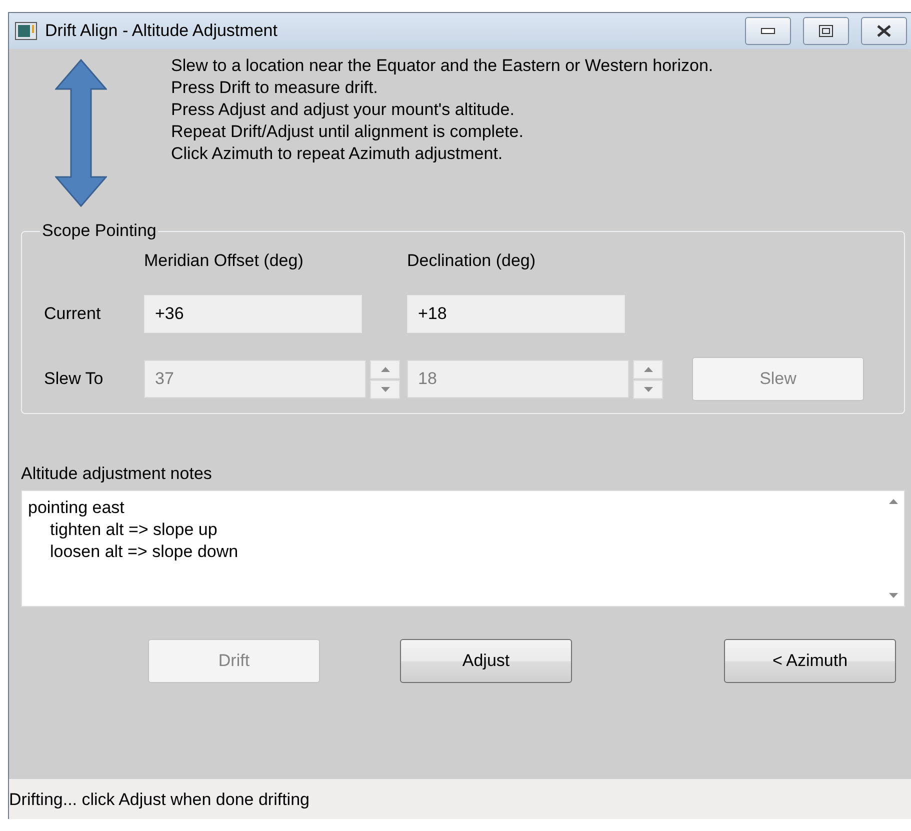  What do you see at coordinates (77, 508) in the screenshot?
I see `note-line: pointing east` at bounding box center [77, 508].